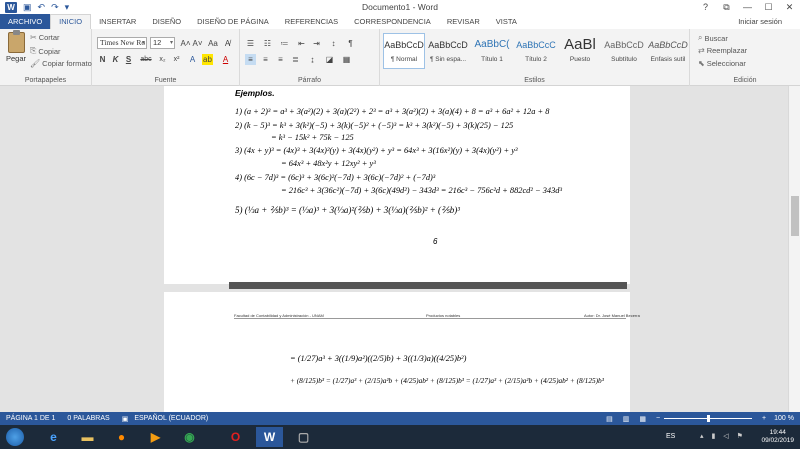 The height and width of the screenshot is (449, 800). I want to click on search-icon: ⌕, so click(700, 37).